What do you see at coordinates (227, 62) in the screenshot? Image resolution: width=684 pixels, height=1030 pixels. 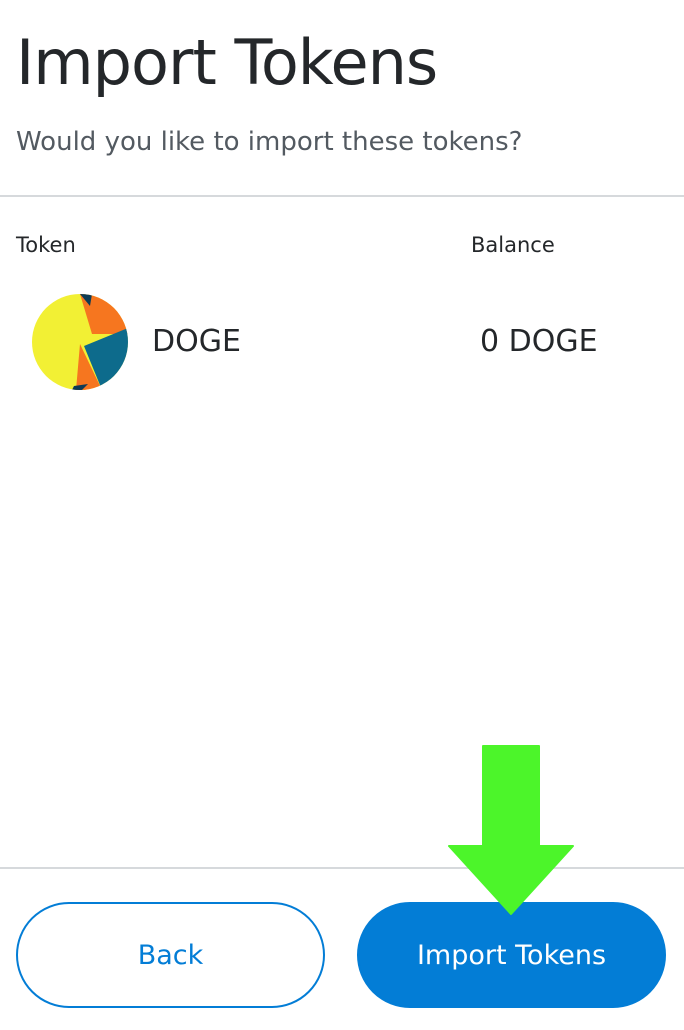 I see `page-title: Import Tokens` at bounding box center [227, 62].